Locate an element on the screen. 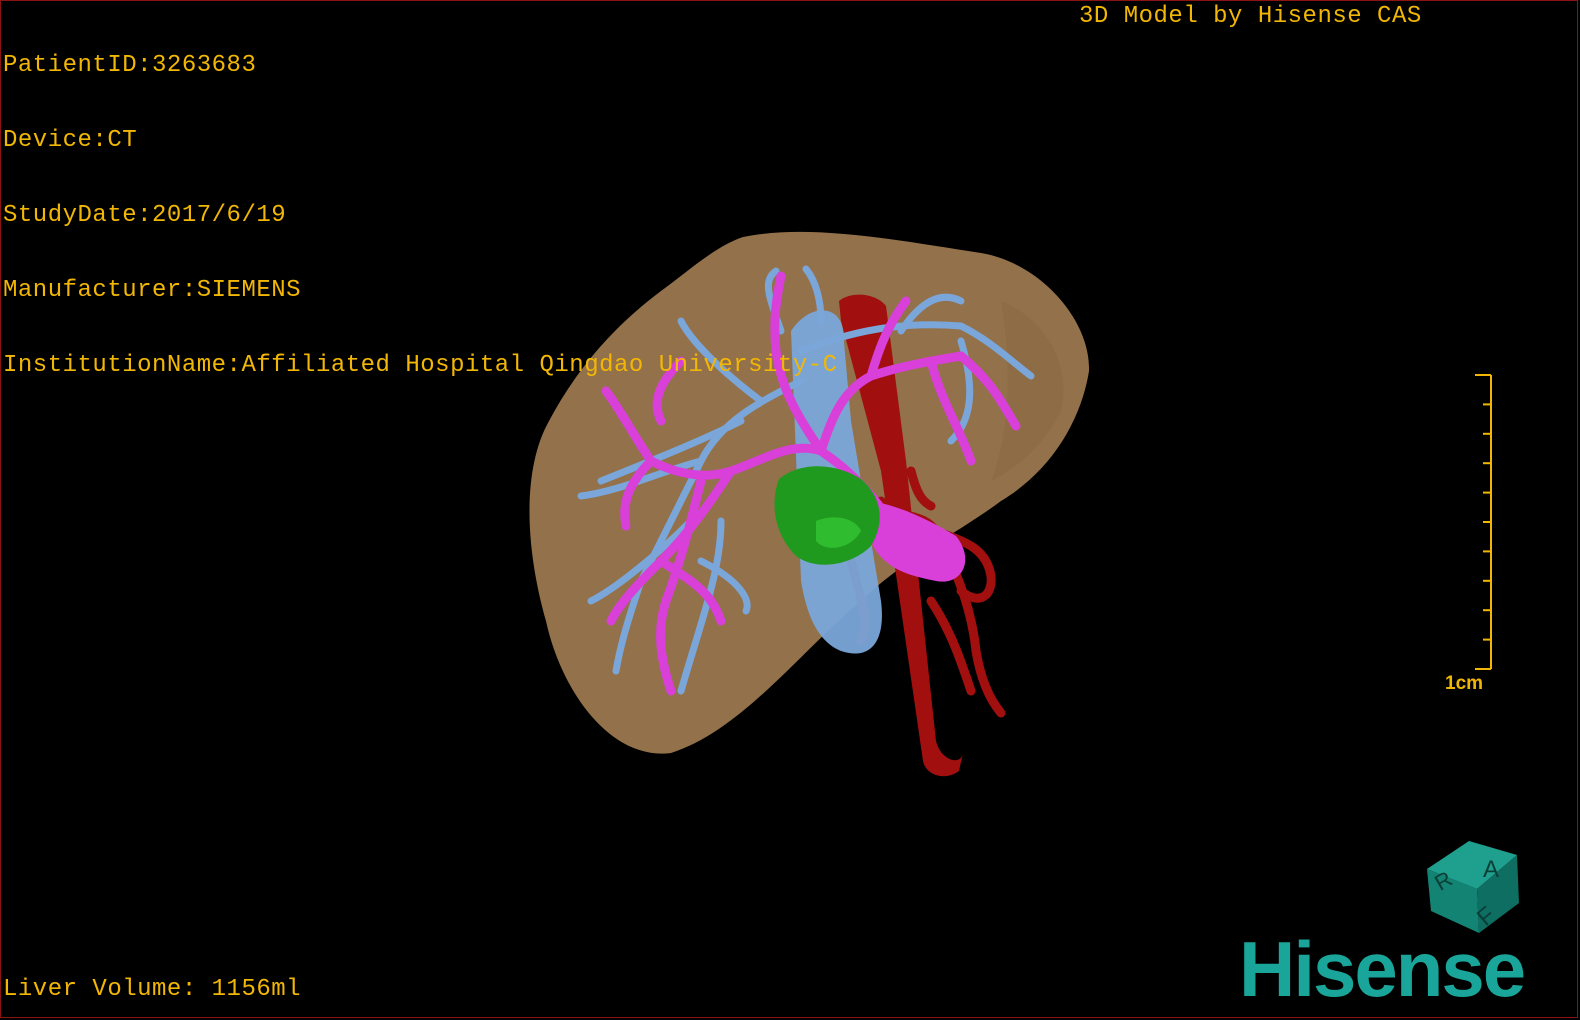 This screenshot has height=1020, width=1580. device-label: Device:CT is located at coordinates (70, 140).